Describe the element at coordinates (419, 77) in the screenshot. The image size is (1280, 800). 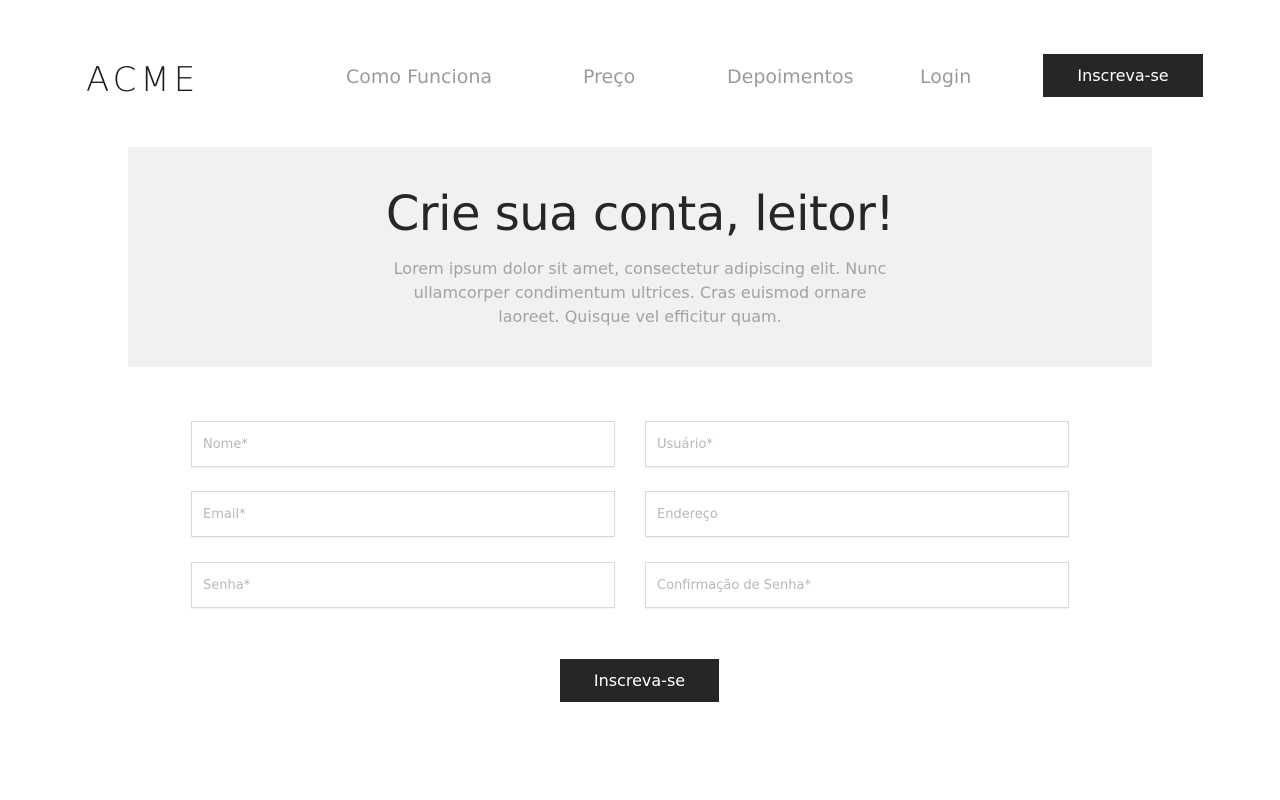
I see `nav-link-como-funciona: Como Funciona` at that location.